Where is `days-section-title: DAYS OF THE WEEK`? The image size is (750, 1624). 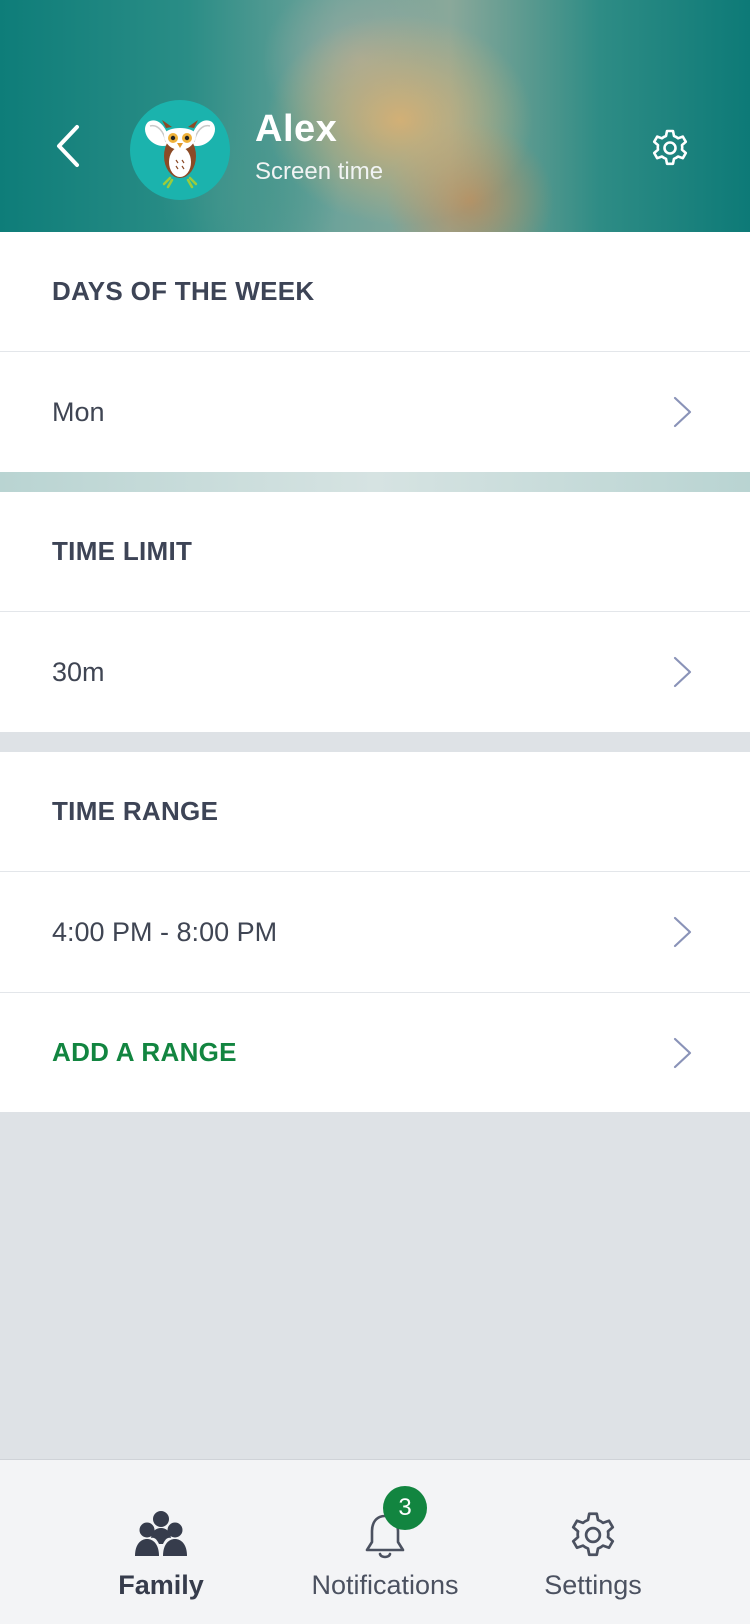 days-section-title: DAYS OF THE WEEK is located at coordinates (375, 292).